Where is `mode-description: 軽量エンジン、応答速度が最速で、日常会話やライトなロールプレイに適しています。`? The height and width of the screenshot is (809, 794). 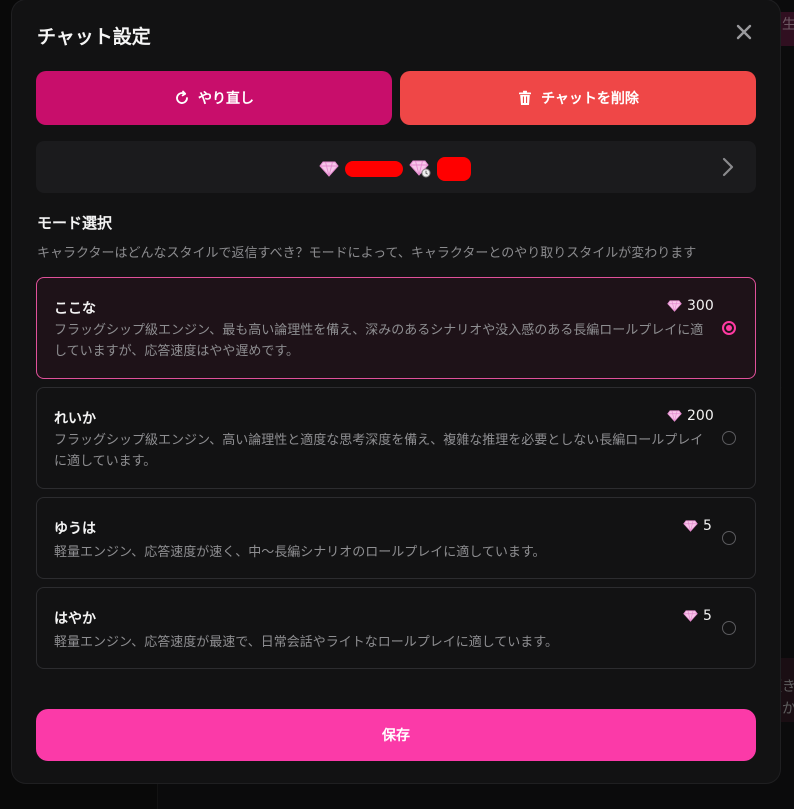
mode-description: 軽量エンジン、応答速度が最速で、日常会話やライトなロールプレイに適しています。 is located at coordinates (306, 642).